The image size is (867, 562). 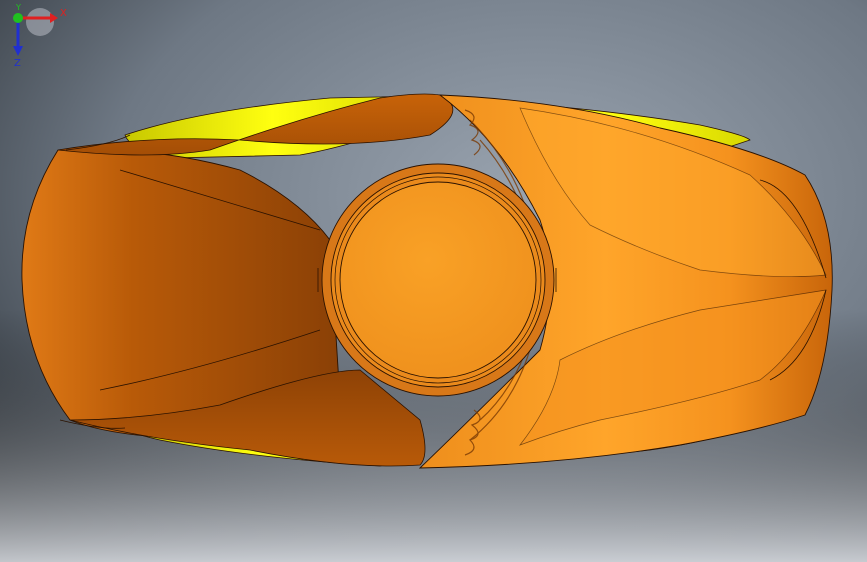 What do you see at coordinates (438, 280) in the screenshot?
I see `hub-face` at bounding box center [438, 280].